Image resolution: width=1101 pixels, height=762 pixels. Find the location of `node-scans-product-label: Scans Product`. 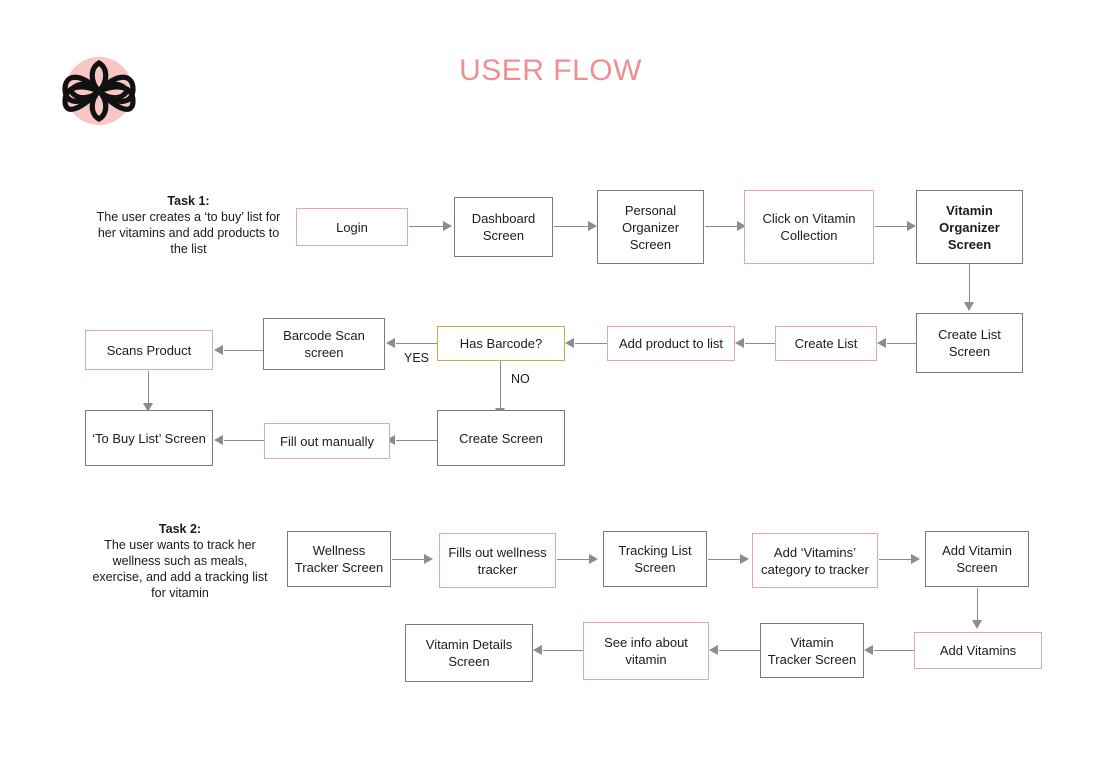

node-scans-product-label: Scans Product is located at coordinates (149, 350).